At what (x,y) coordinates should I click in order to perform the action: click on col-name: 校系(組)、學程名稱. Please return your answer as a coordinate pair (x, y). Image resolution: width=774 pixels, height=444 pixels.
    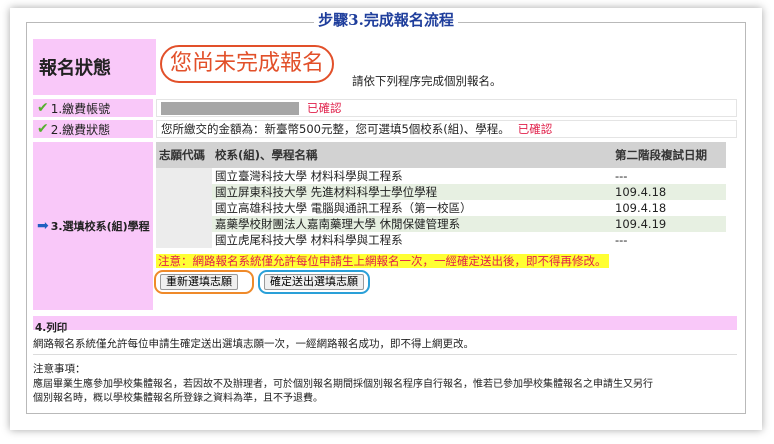
    Looking at the image, I should click on (412, 155).